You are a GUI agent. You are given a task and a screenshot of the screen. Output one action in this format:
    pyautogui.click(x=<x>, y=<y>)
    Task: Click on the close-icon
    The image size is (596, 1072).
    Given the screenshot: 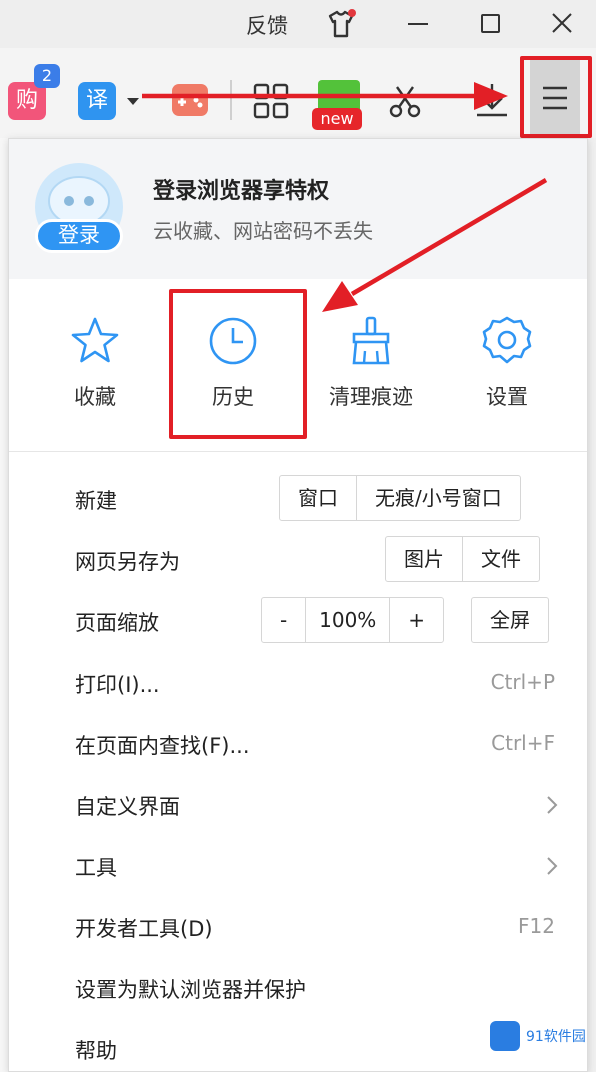 What is the action you would take?
    pyautogui.click(x=562, y=24)
    